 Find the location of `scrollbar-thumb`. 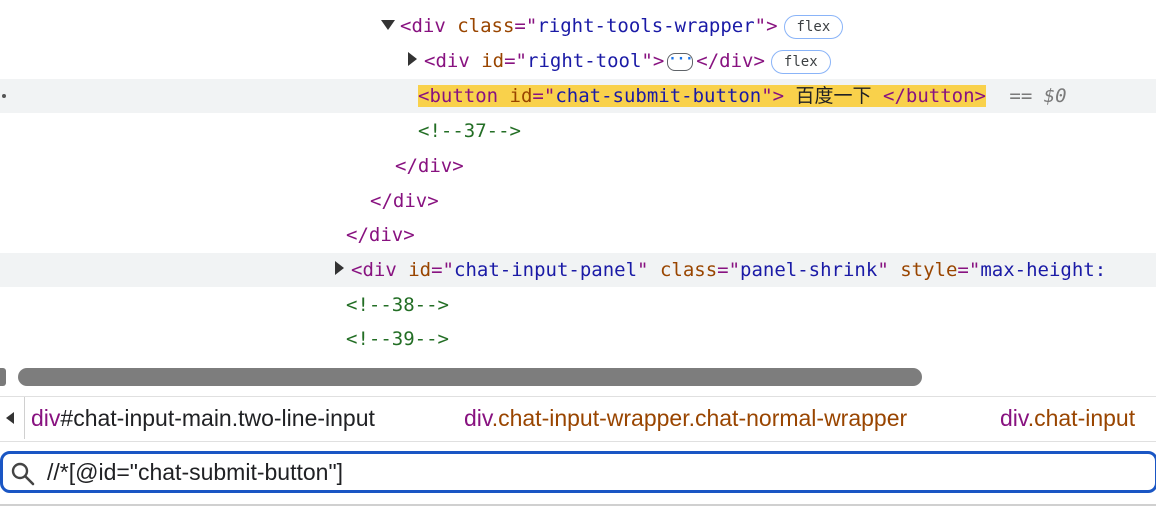

scrollbar-thumb is located at coordinates (470, 377).